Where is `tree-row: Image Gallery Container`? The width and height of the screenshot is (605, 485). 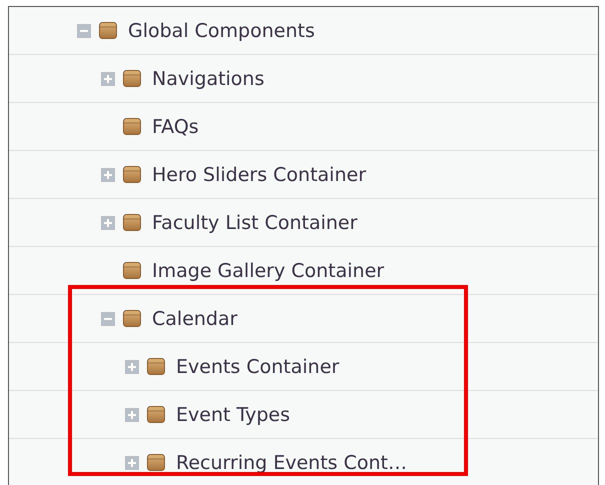 tree-row: Image Gallery Container is located at coordinates (303, 271).